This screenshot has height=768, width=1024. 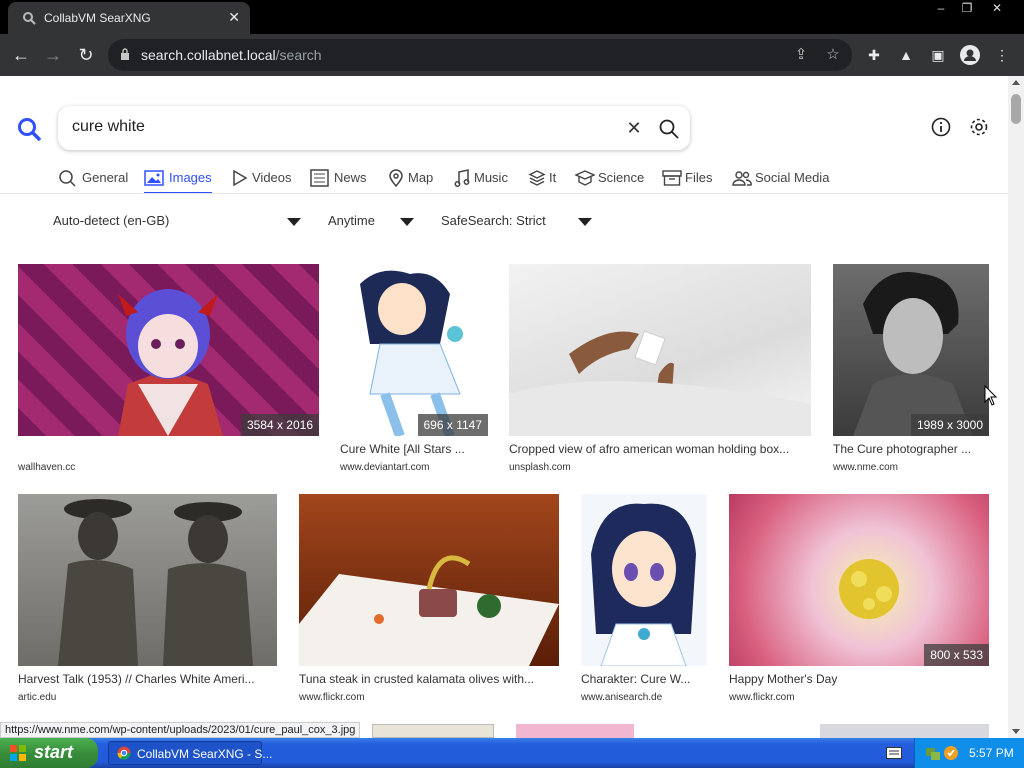 I want to click on time-range-select: Anytime, so click(x=372, y=221).